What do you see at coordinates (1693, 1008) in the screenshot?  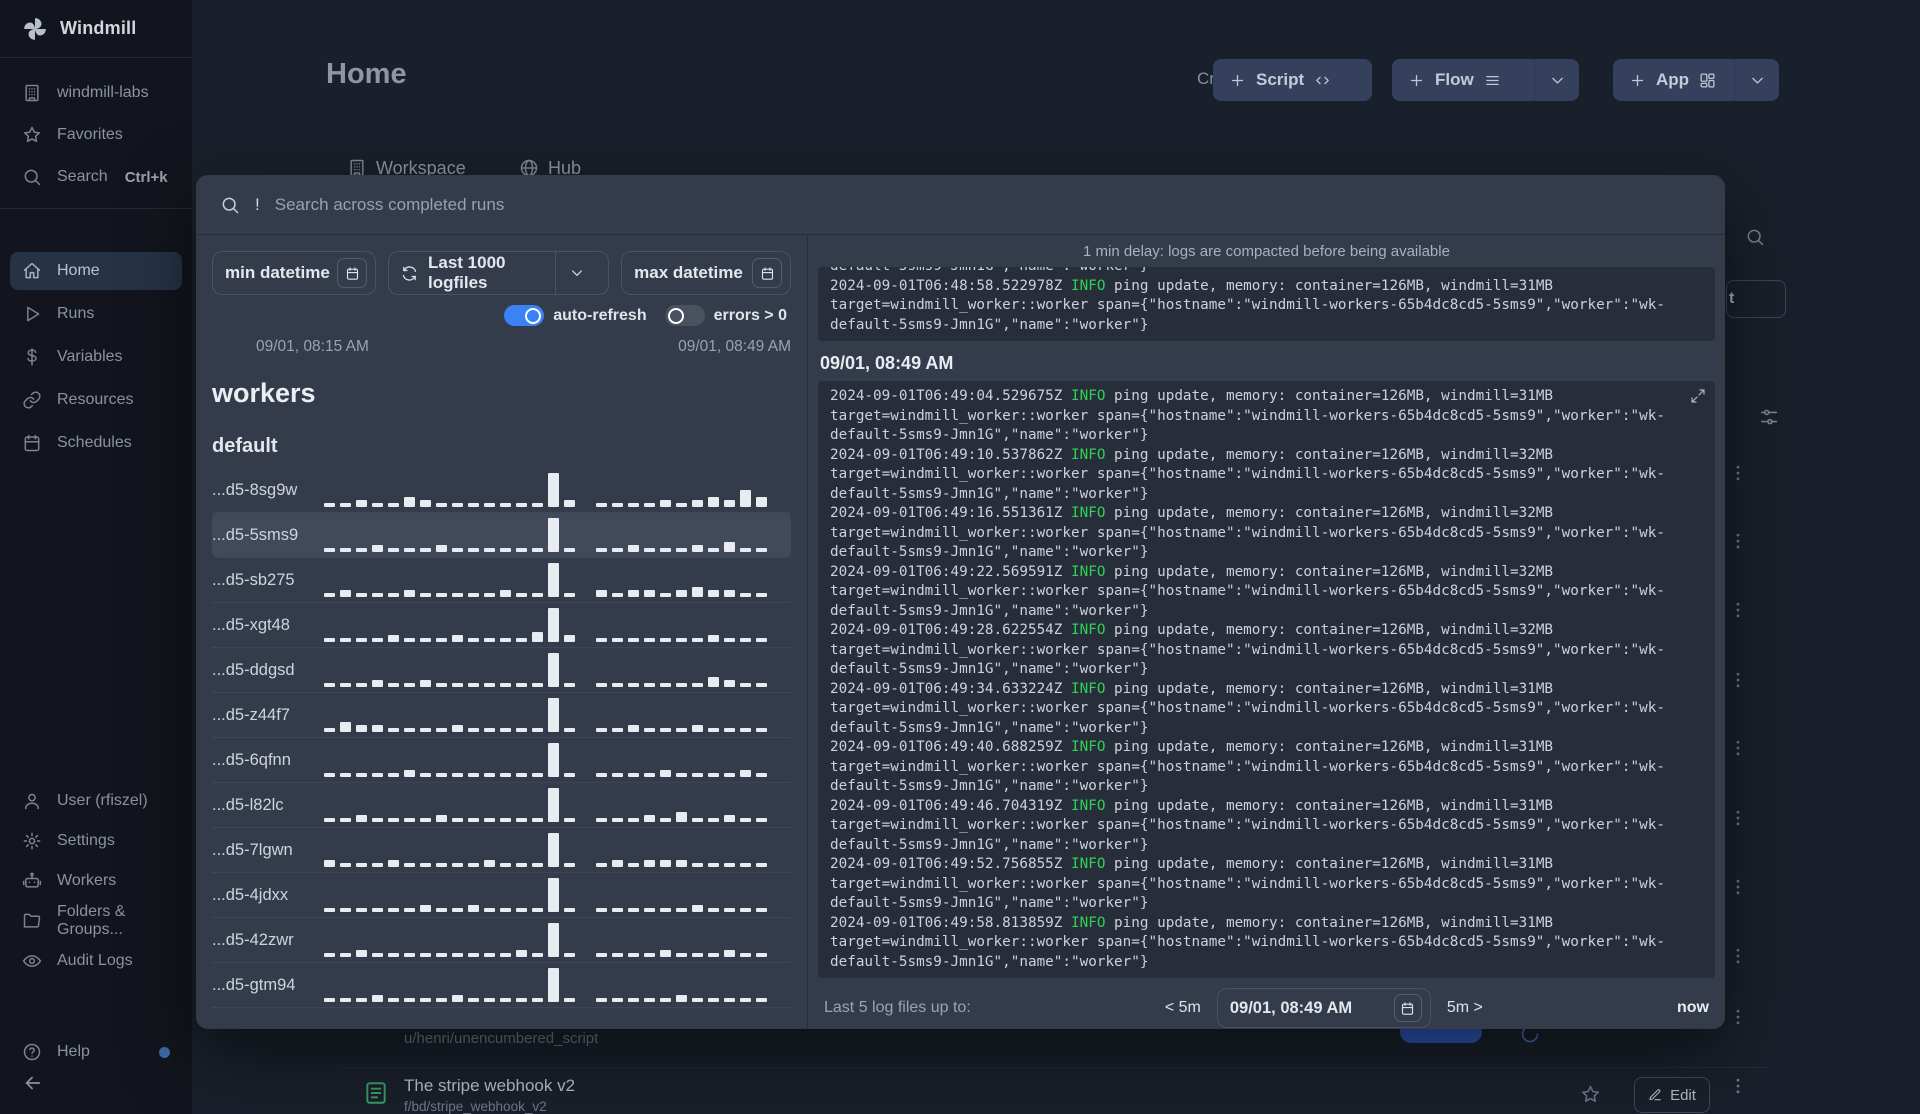 I see `now-button: now` at bounding box center [1693, 1008].